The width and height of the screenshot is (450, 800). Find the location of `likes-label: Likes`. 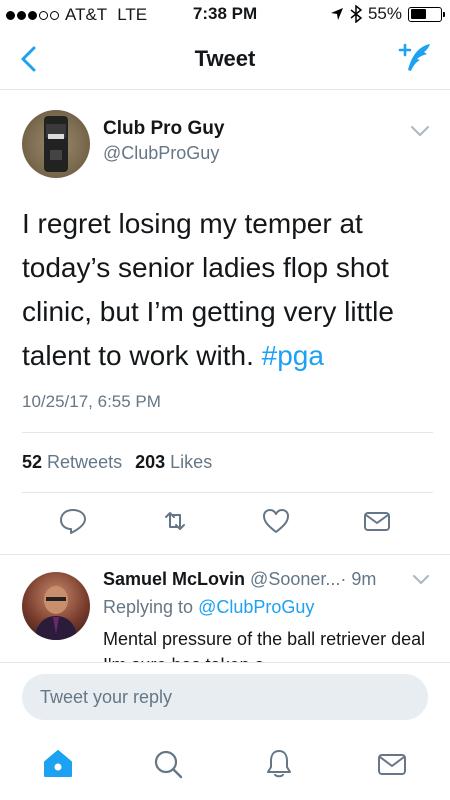

likes-label: Likes is located at coordinates (191, 462).